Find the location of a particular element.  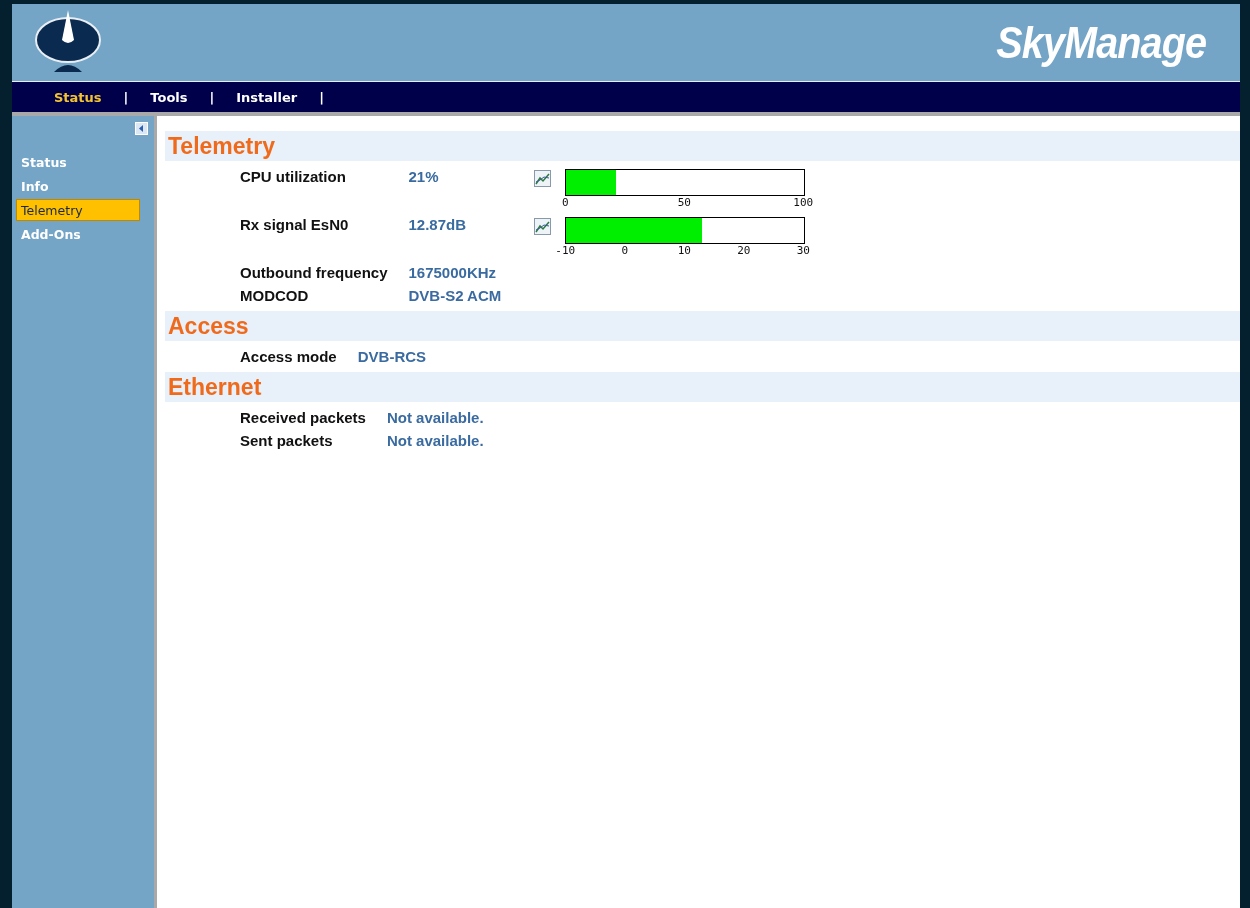

tick-label: -10 is located at coordinates (565, 250).